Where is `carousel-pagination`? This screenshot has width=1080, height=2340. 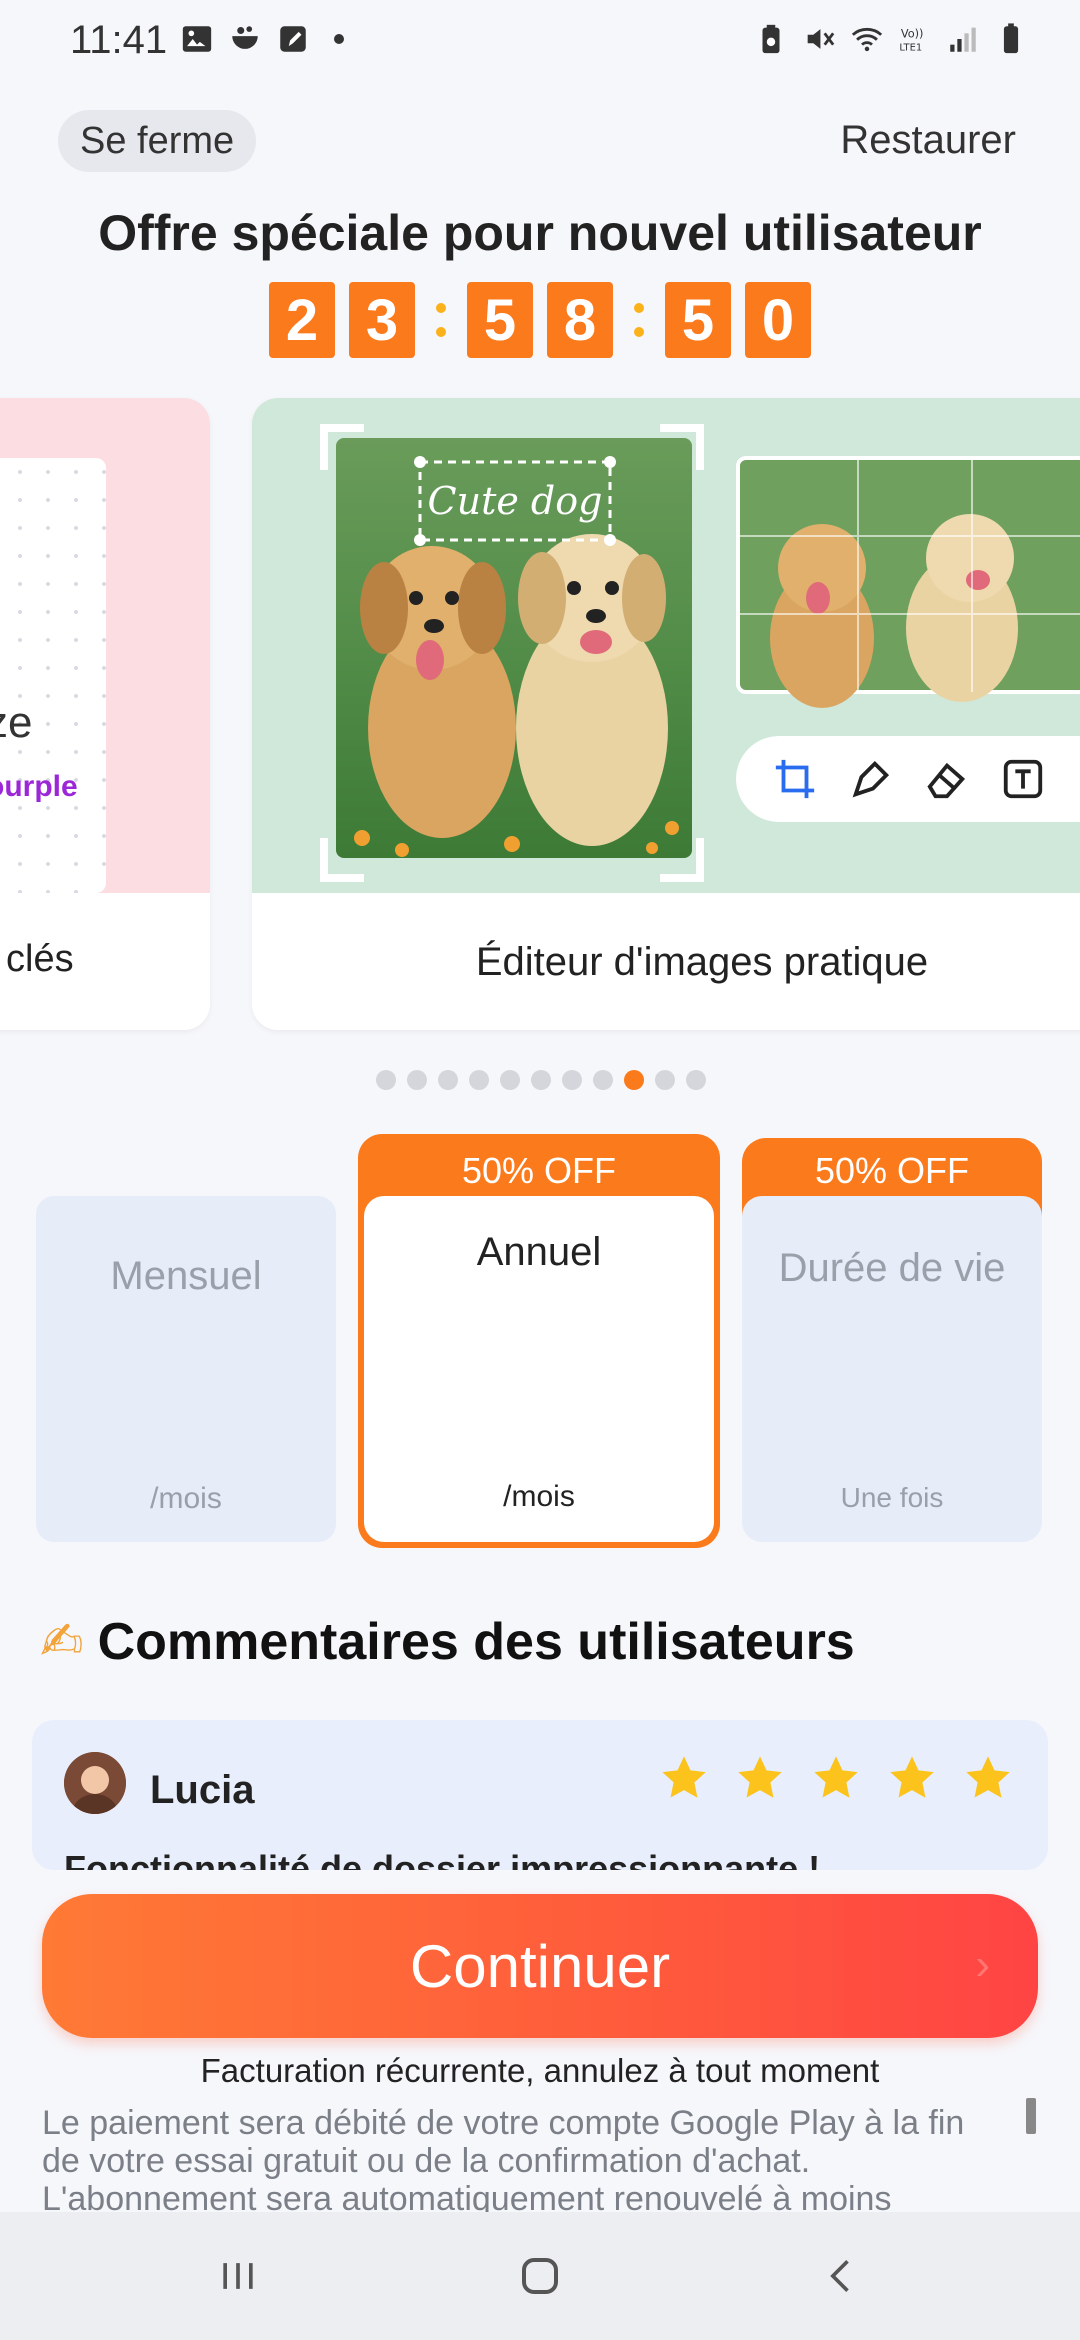
carousel-pagination is located at coordinates (541, 1080).